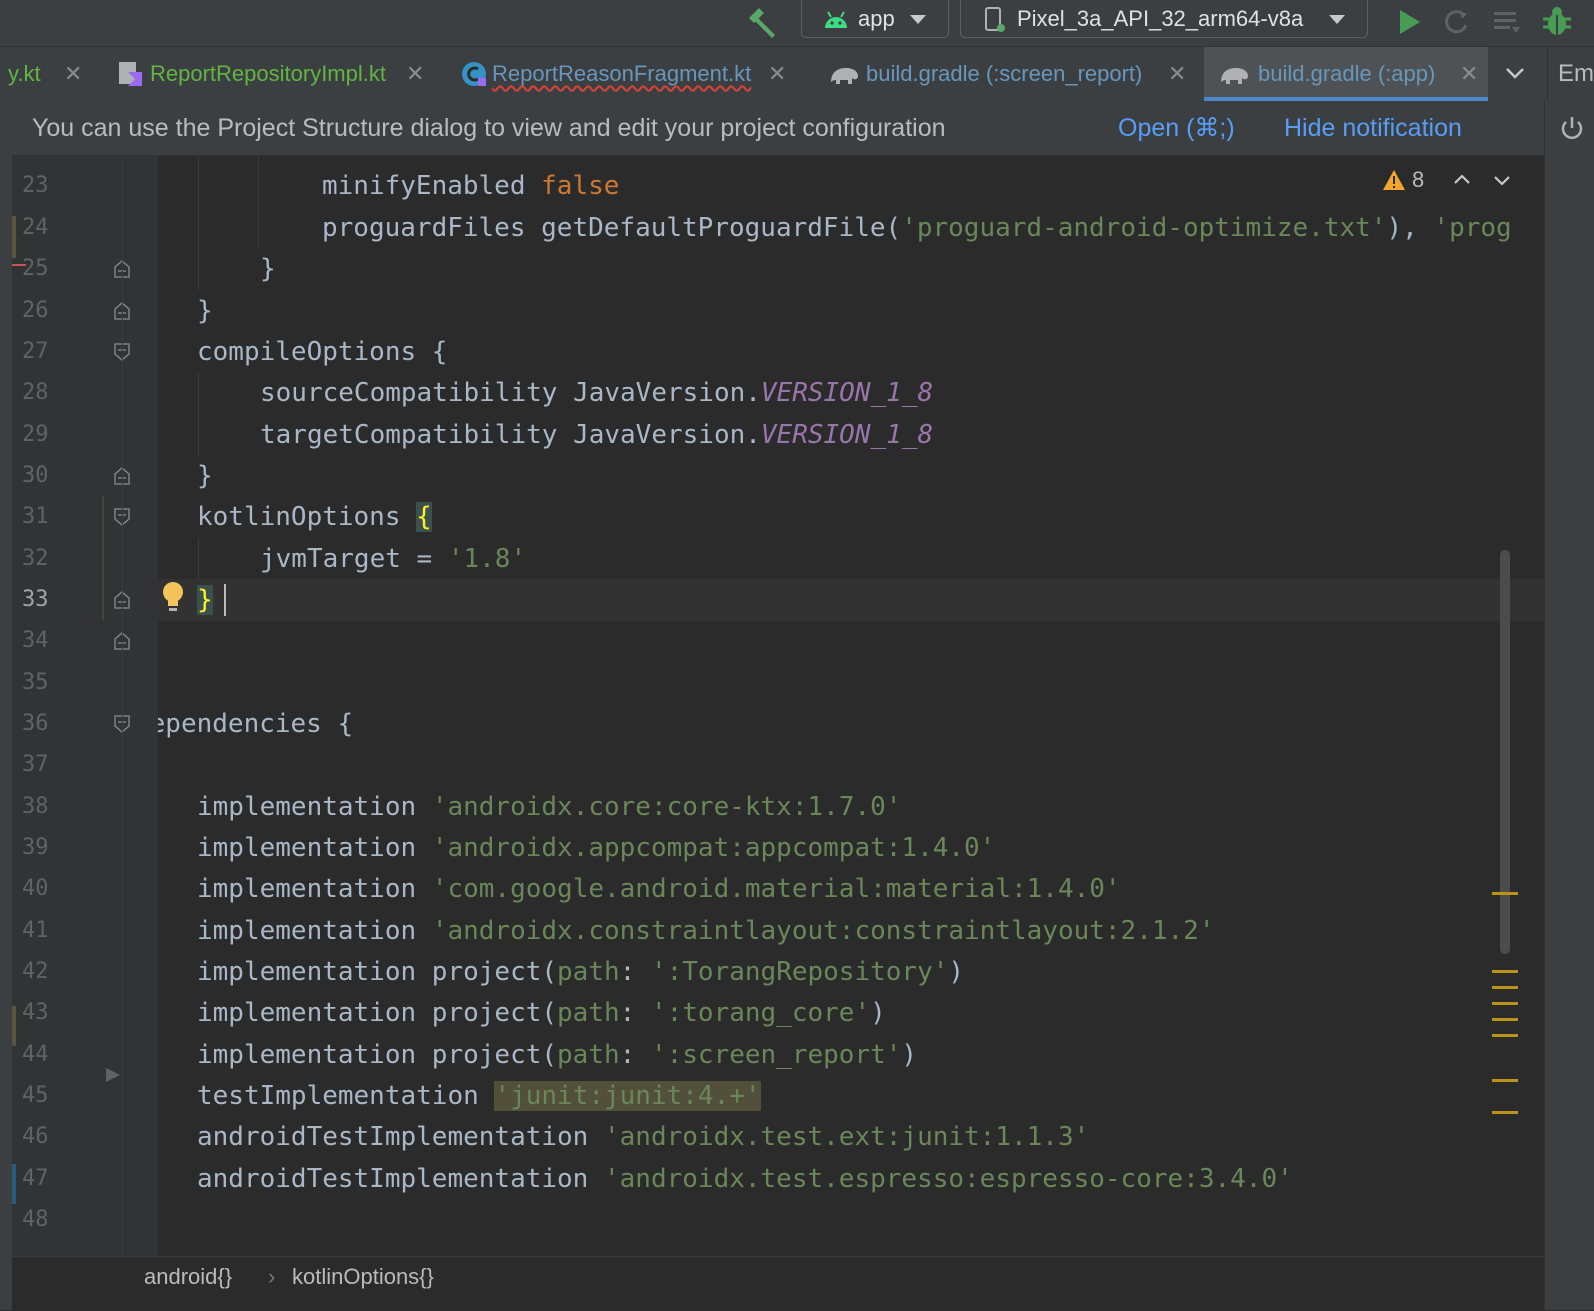 The height and width of the screenshot is (1311, 1594). I want to click on run-icon, so click(1409, 22).